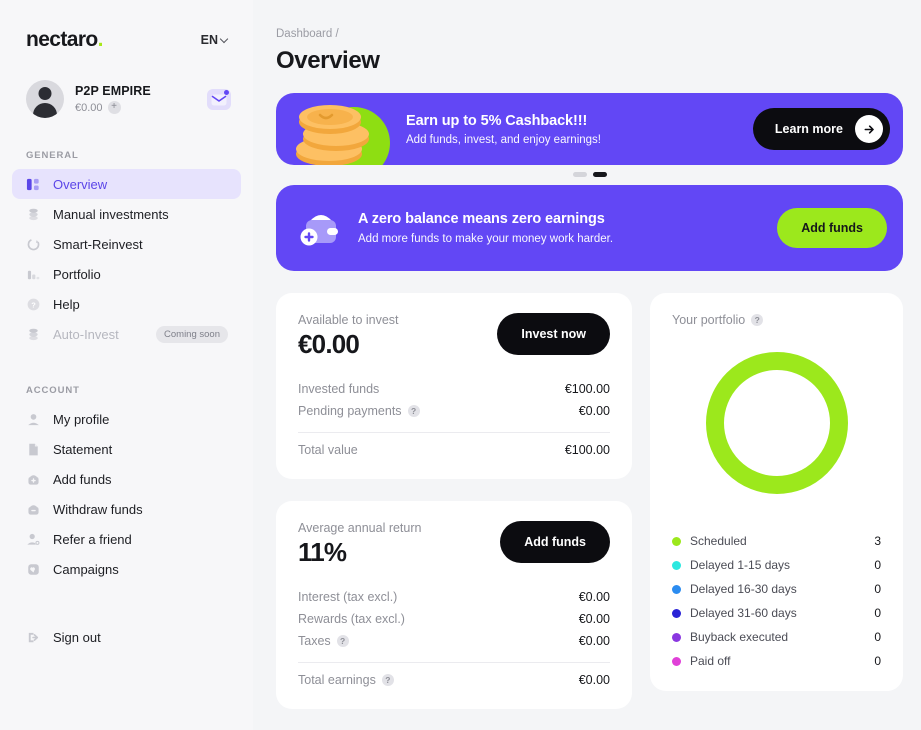 This screenshot has width=921, height=730. What do you see at coordinates (81, 419) in the screenshot?
I see `sidebar-item-label: My profile` at bounding box center [81, 419].